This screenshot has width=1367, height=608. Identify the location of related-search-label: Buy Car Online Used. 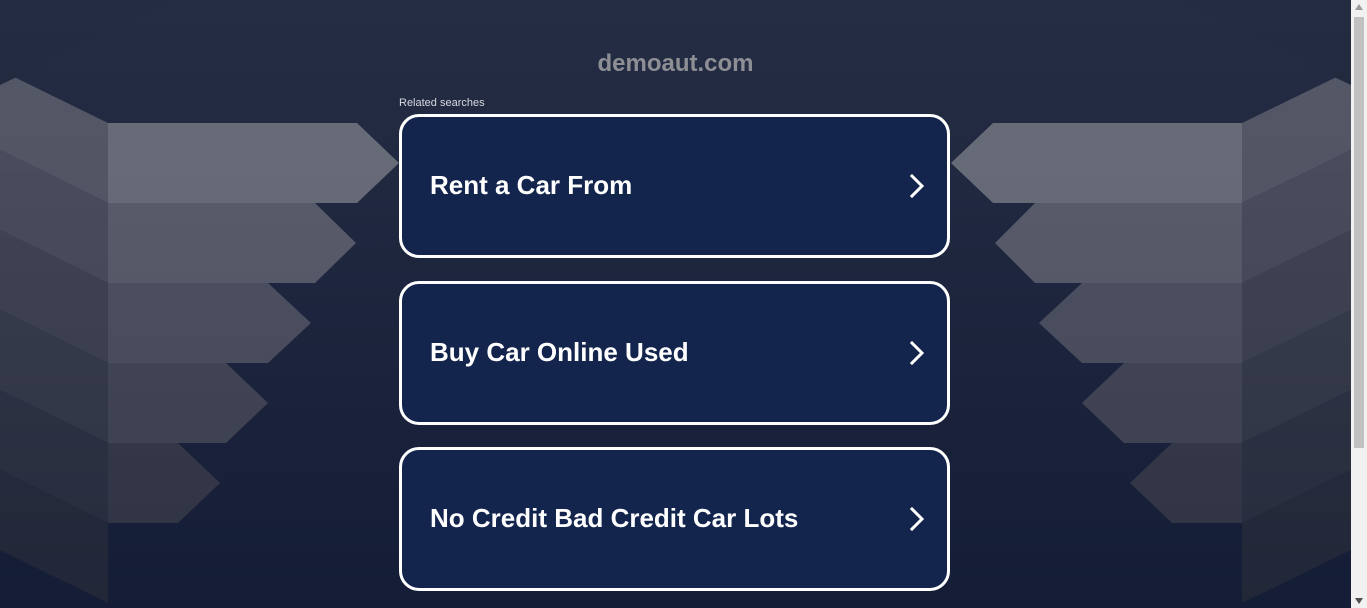
(559, 352).